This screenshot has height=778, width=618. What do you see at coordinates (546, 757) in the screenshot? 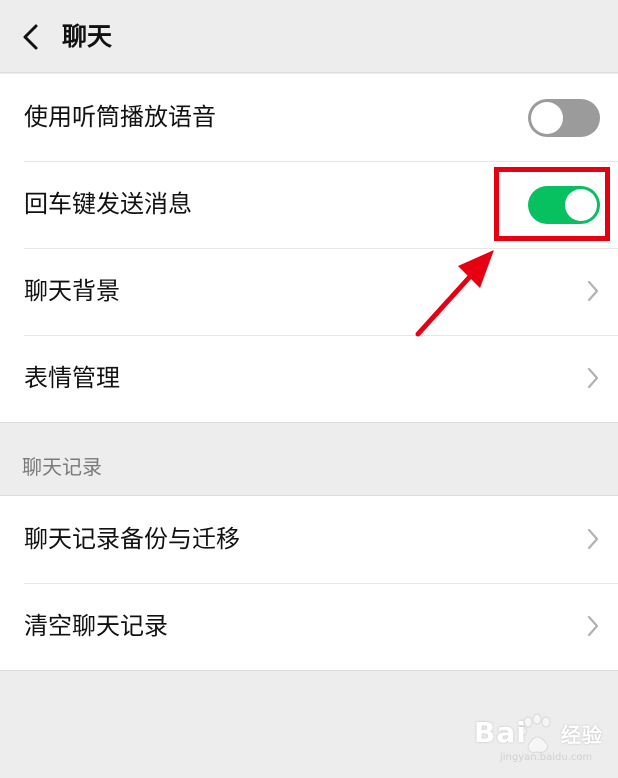
I see `watermark-url: jingyan.baidu.com` at bounding box center [546, 757].